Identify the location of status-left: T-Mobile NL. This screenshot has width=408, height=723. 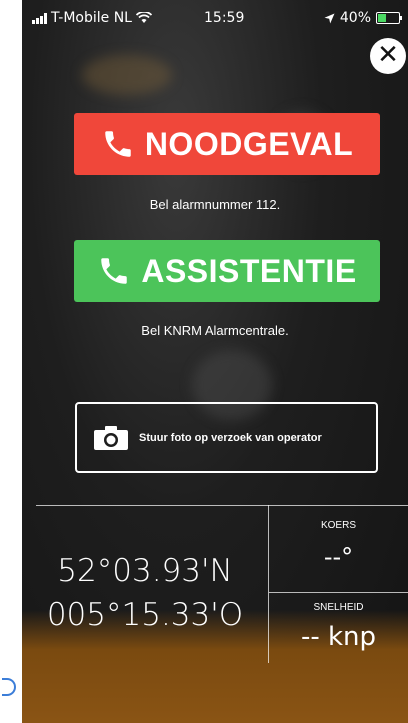
(92, 18).